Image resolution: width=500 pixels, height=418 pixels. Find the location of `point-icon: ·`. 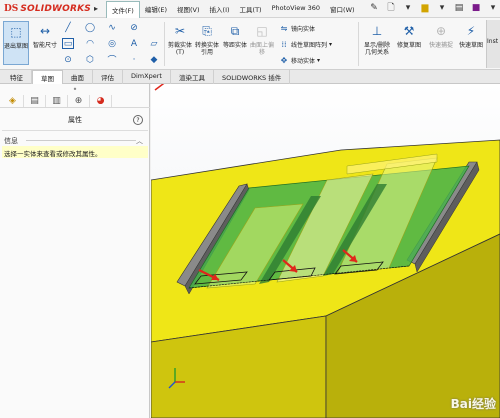

point-icon: · is located at coordinates (134, 59).